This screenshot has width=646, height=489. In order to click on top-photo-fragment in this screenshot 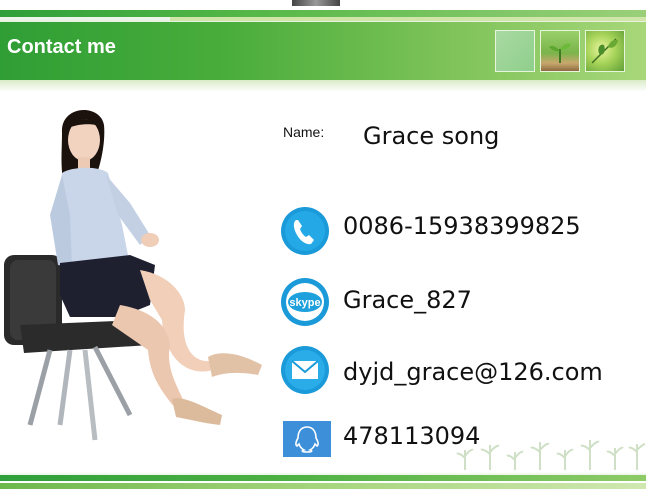, I will do `click(316, 3)`.